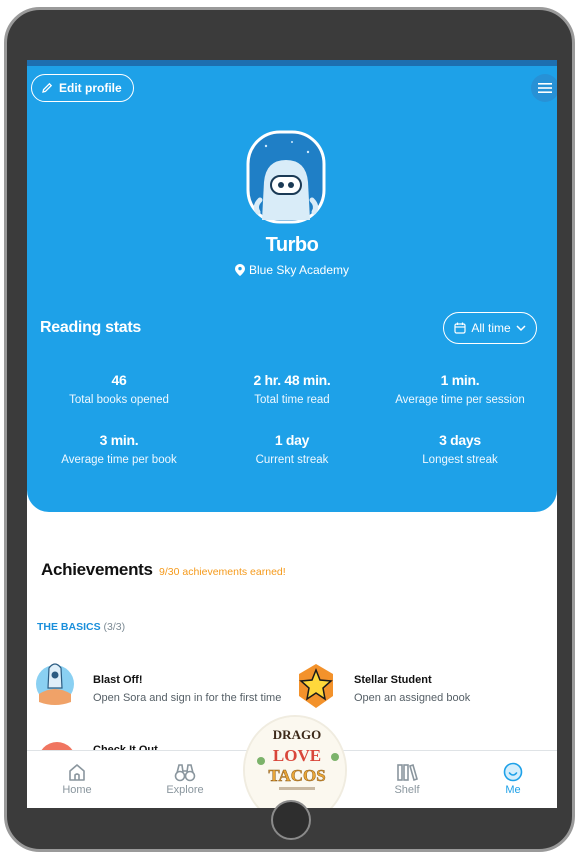  I want to click on reading-stats-title: Reading stats, so click(91, 327).